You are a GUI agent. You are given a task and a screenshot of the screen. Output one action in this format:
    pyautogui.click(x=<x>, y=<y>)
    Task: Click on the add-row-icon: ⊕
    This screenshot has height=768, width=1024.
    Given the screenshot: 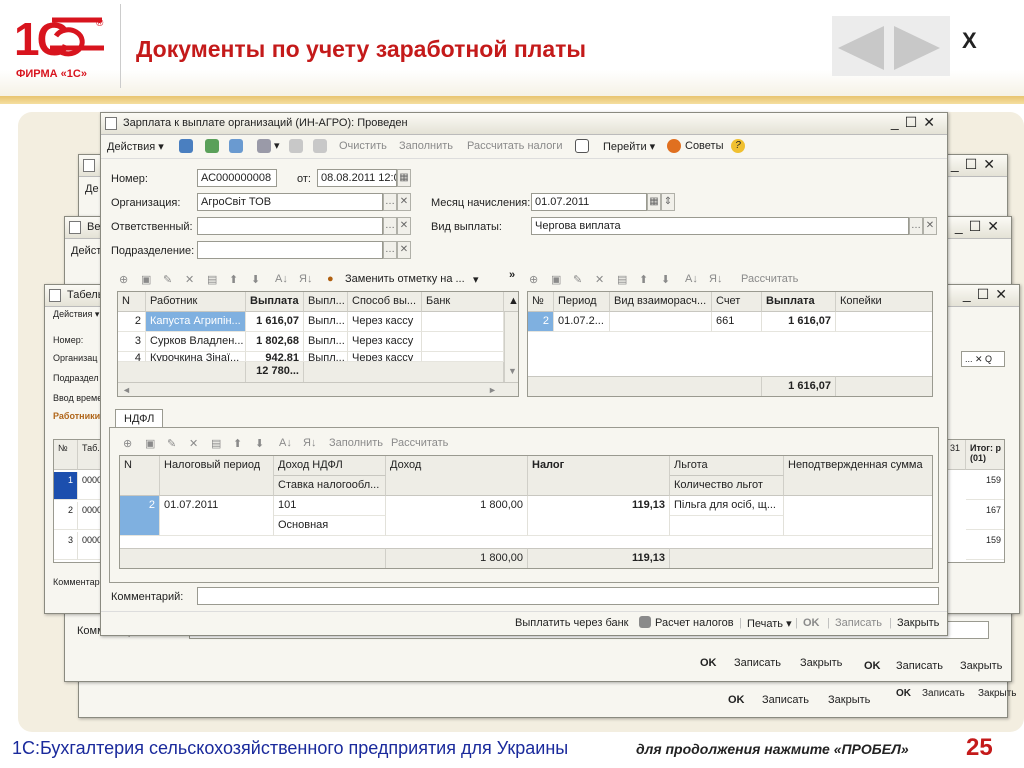 What is the action you would take?
    pyautogui.click(x=533, y=279)
    